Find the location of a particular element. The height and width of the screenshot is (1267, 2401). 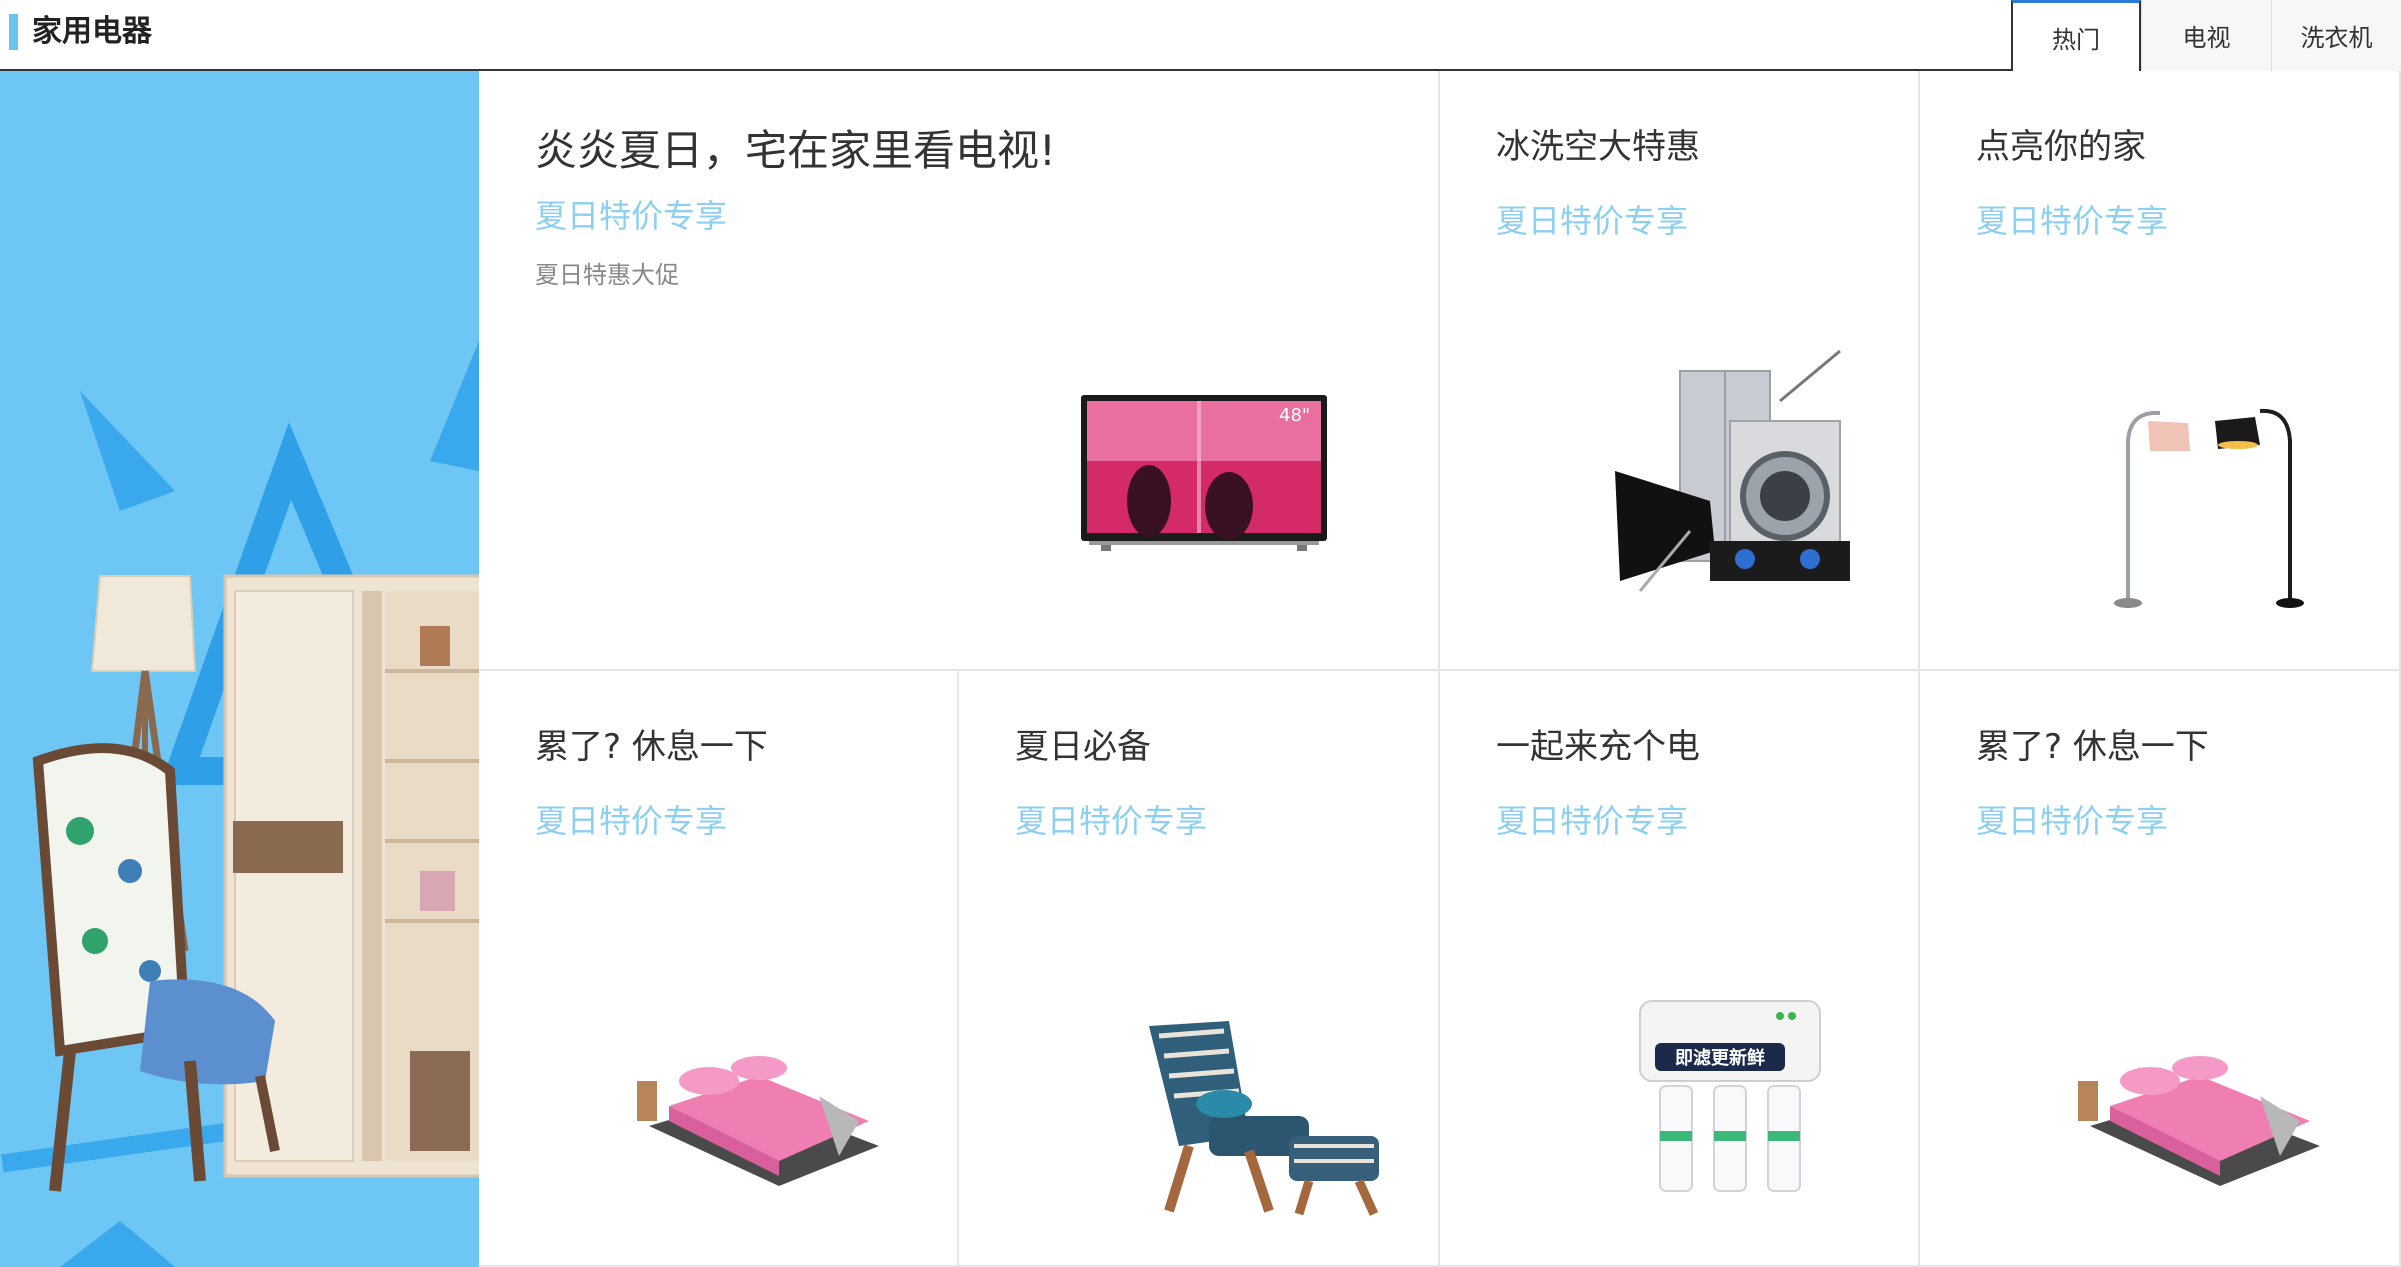

promo-title: 炎炎夏日，宅在家里看电视! is located at coordinates (795, 150).